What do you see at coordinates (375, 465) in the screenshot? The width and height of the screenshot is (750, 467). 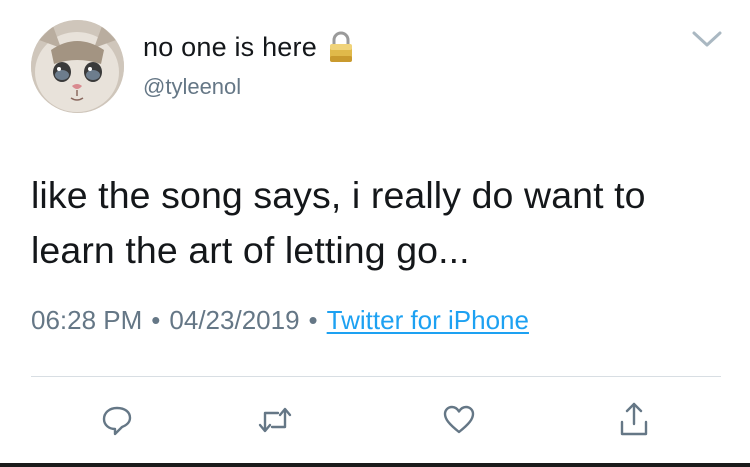 I see `bottom-edge` at bounding box center [375, 465].